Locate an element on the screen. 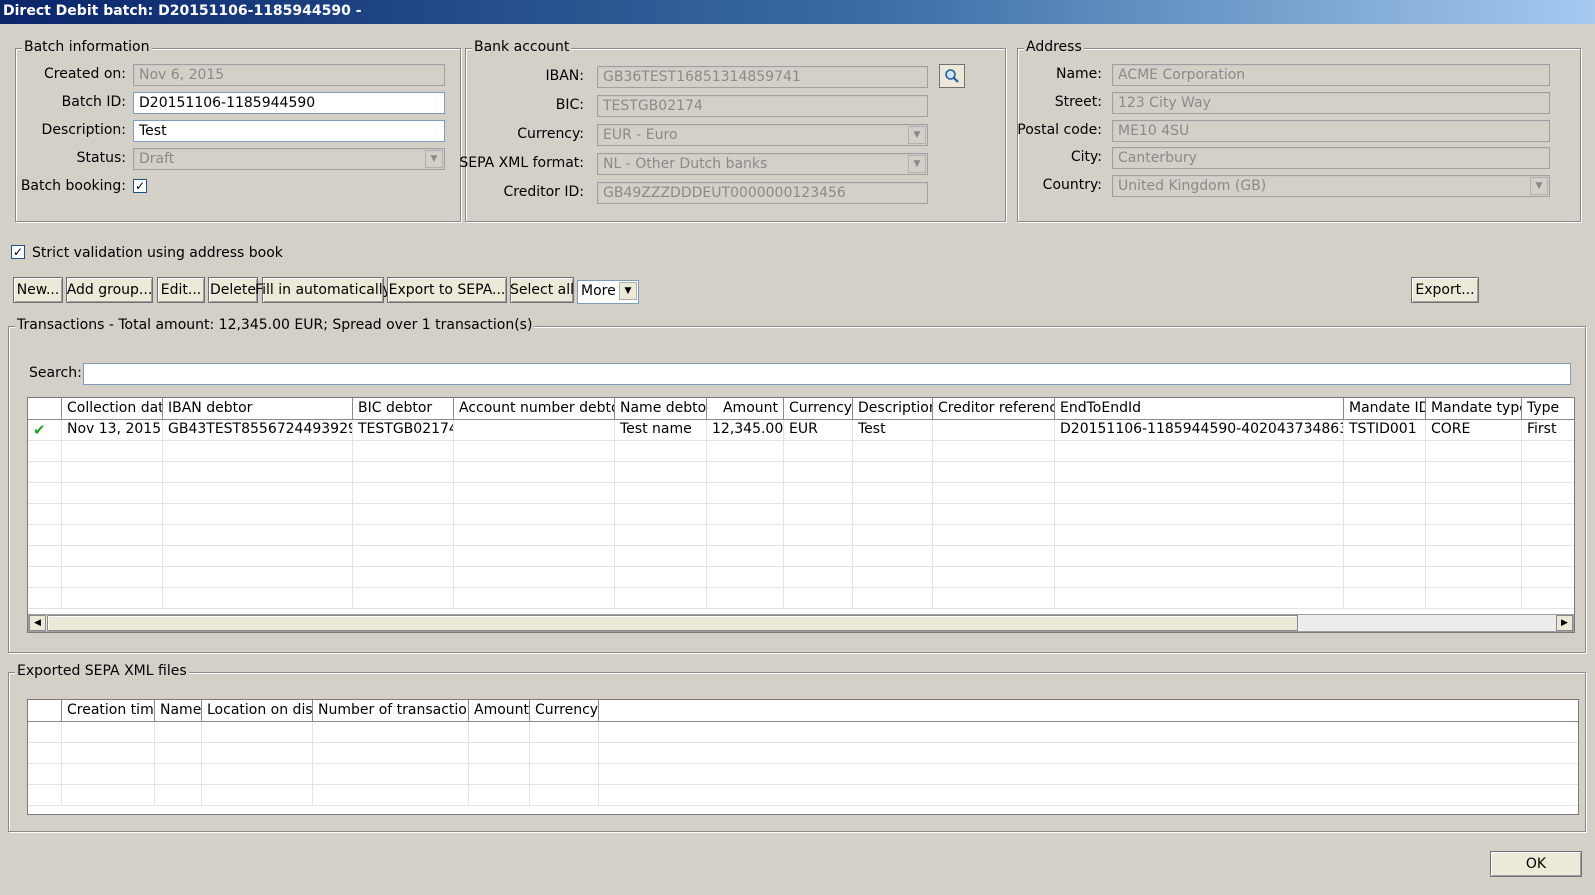  search-icon is located at coordinates (952, 76).